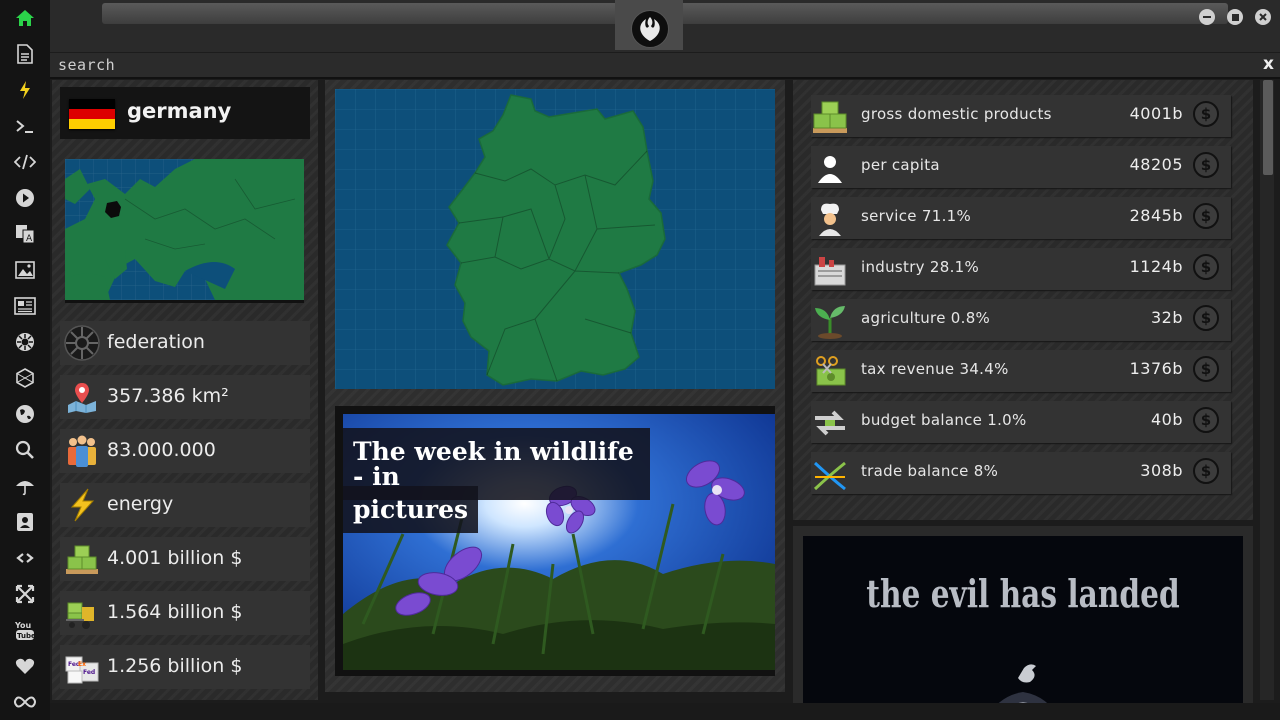  I want to click on close-window-button, so click(1263, 17).